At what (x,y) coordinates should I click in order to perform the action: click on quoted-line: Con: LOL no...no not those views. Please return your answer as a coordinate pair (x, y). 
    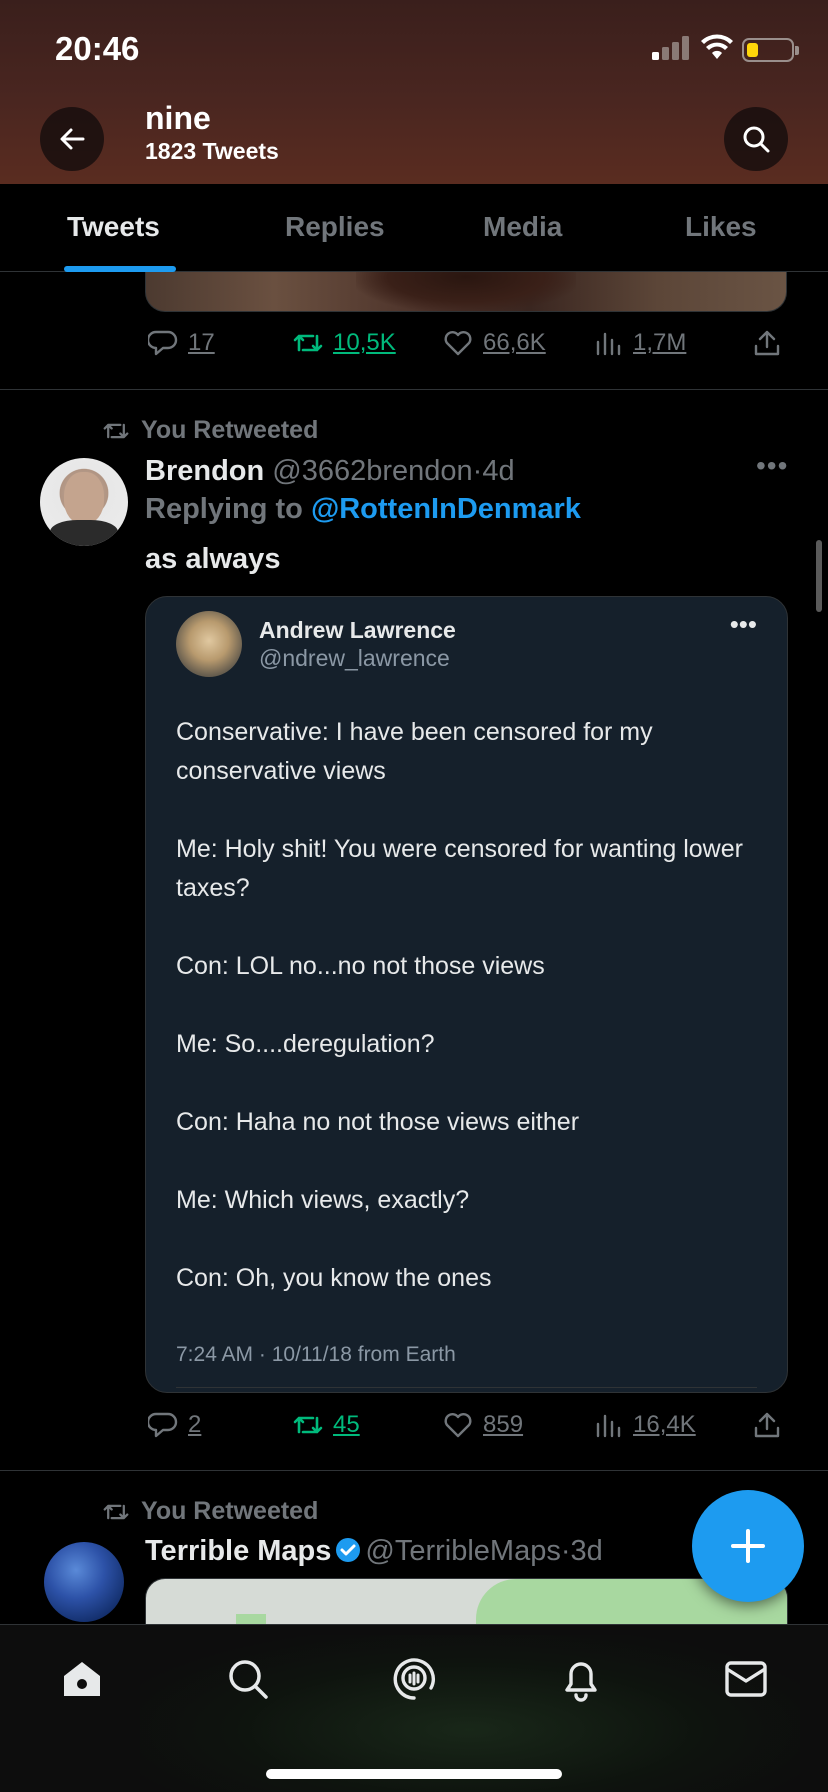
    Looking at the image, I should click on (360, 966).